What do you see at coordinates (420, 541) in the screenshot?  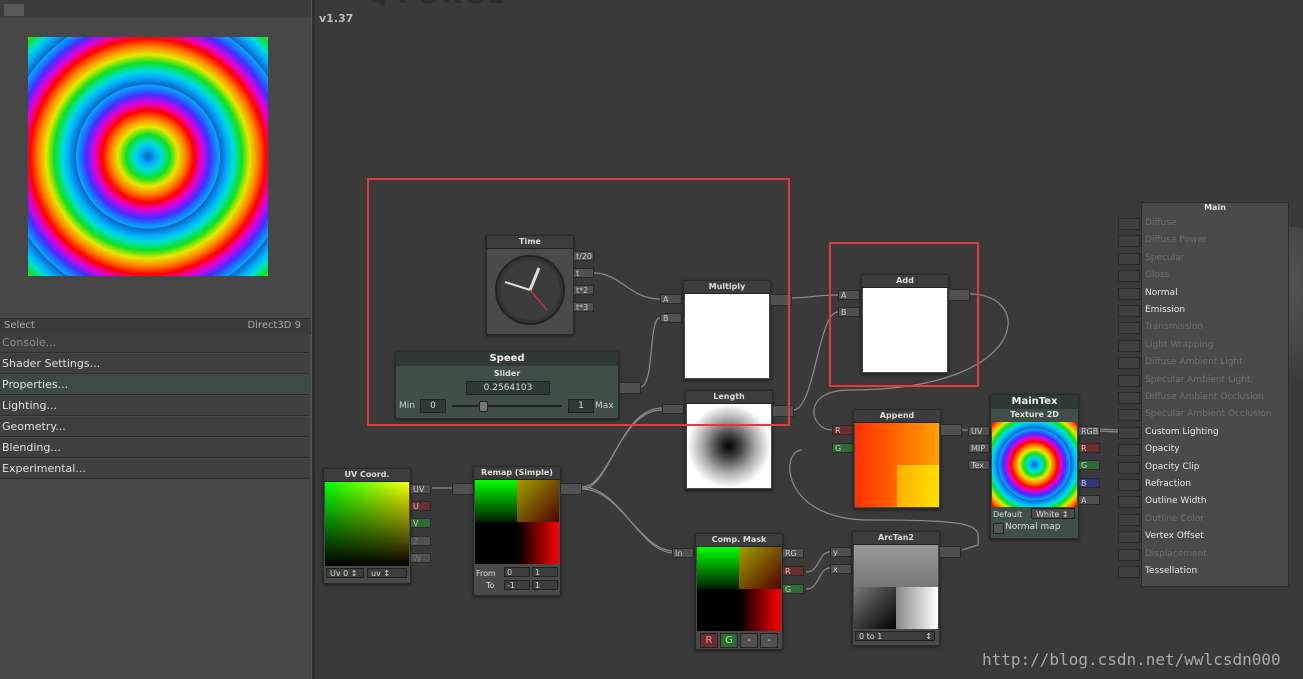 I see `uv-out-z: Z` at bounding box center [420, 541].